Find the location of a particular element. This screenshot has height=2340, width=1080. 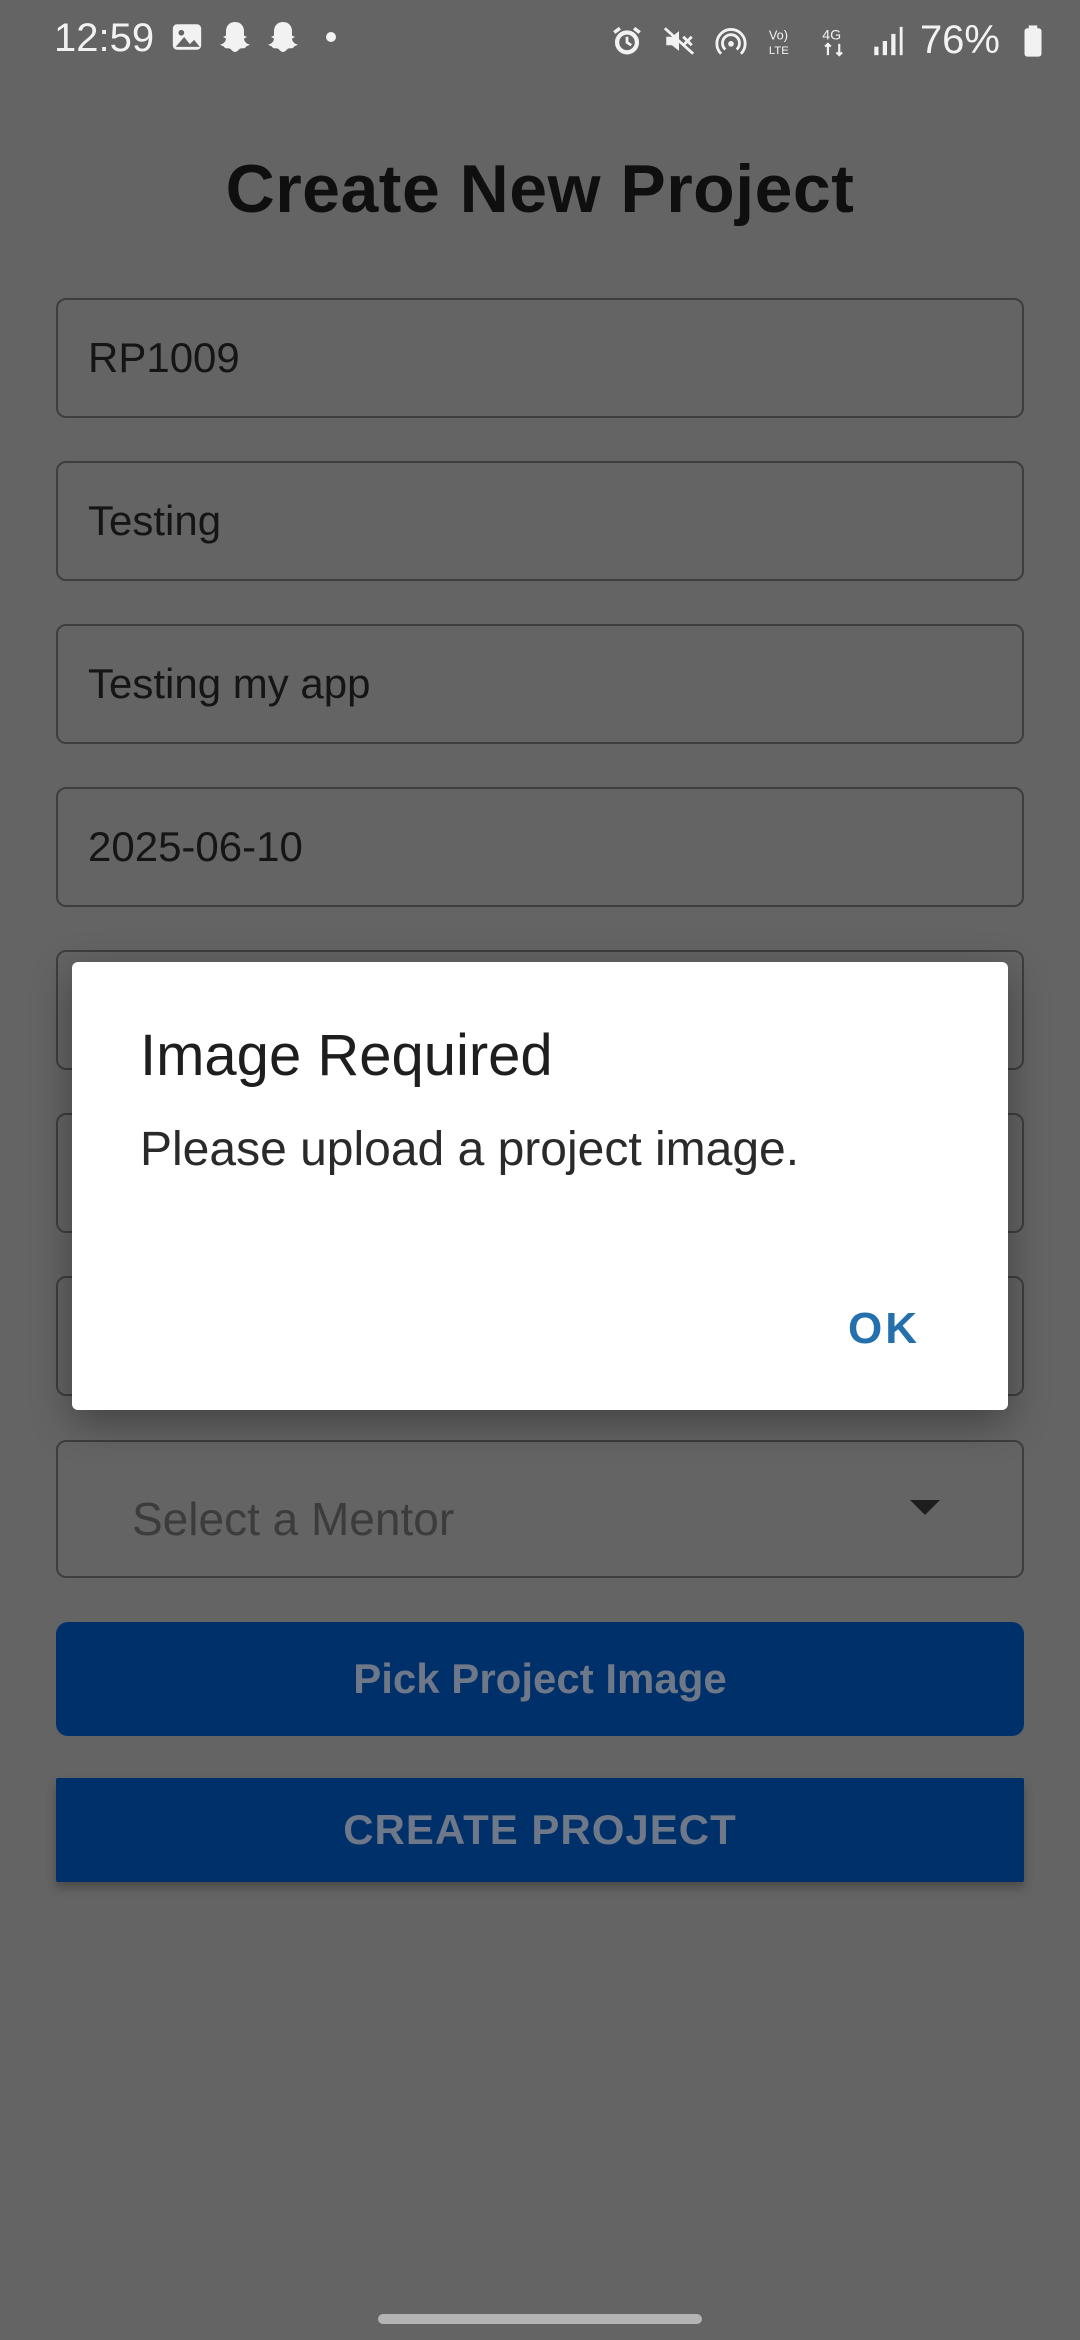

page-title: Create New Project is located at coordinates (540, 189).